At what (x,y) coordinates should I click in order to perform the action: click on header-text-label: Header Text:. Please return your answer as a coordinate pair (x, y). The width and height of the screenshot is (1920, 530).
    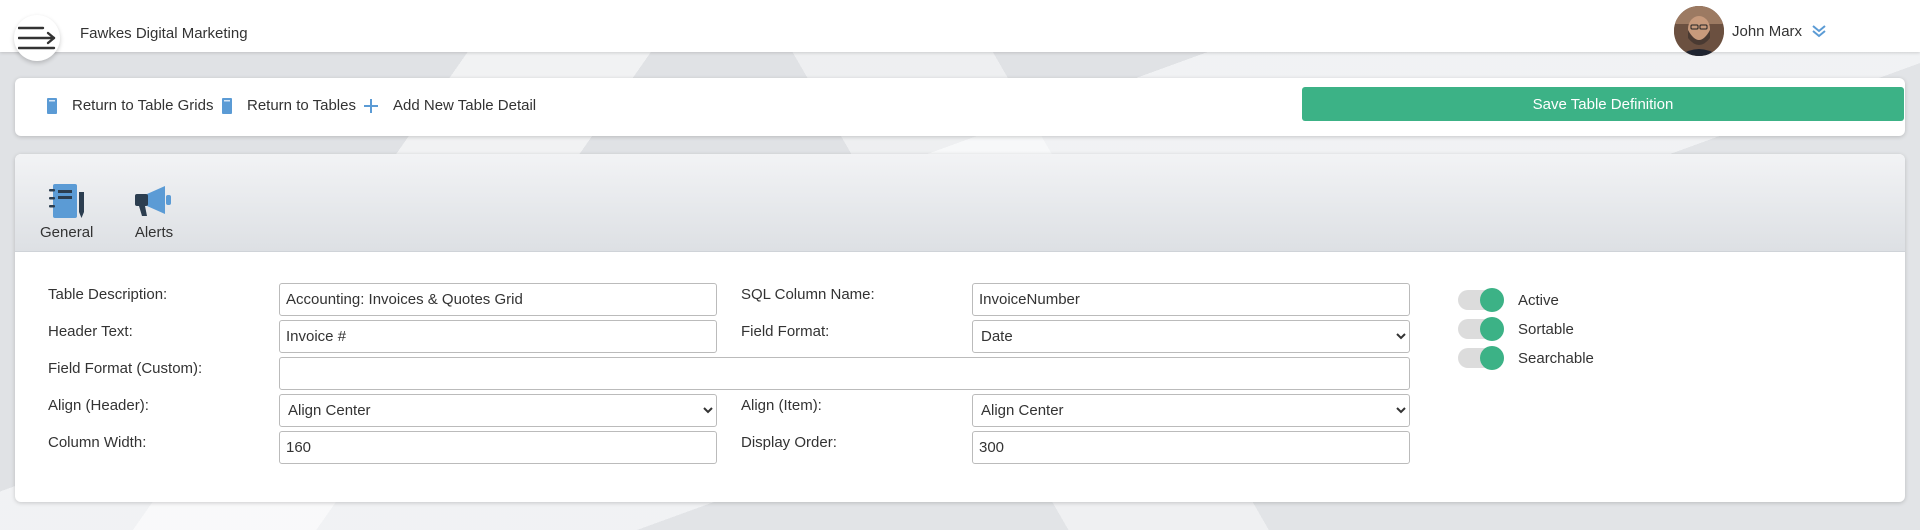
    Looking at the image, I should click on (90, 331).